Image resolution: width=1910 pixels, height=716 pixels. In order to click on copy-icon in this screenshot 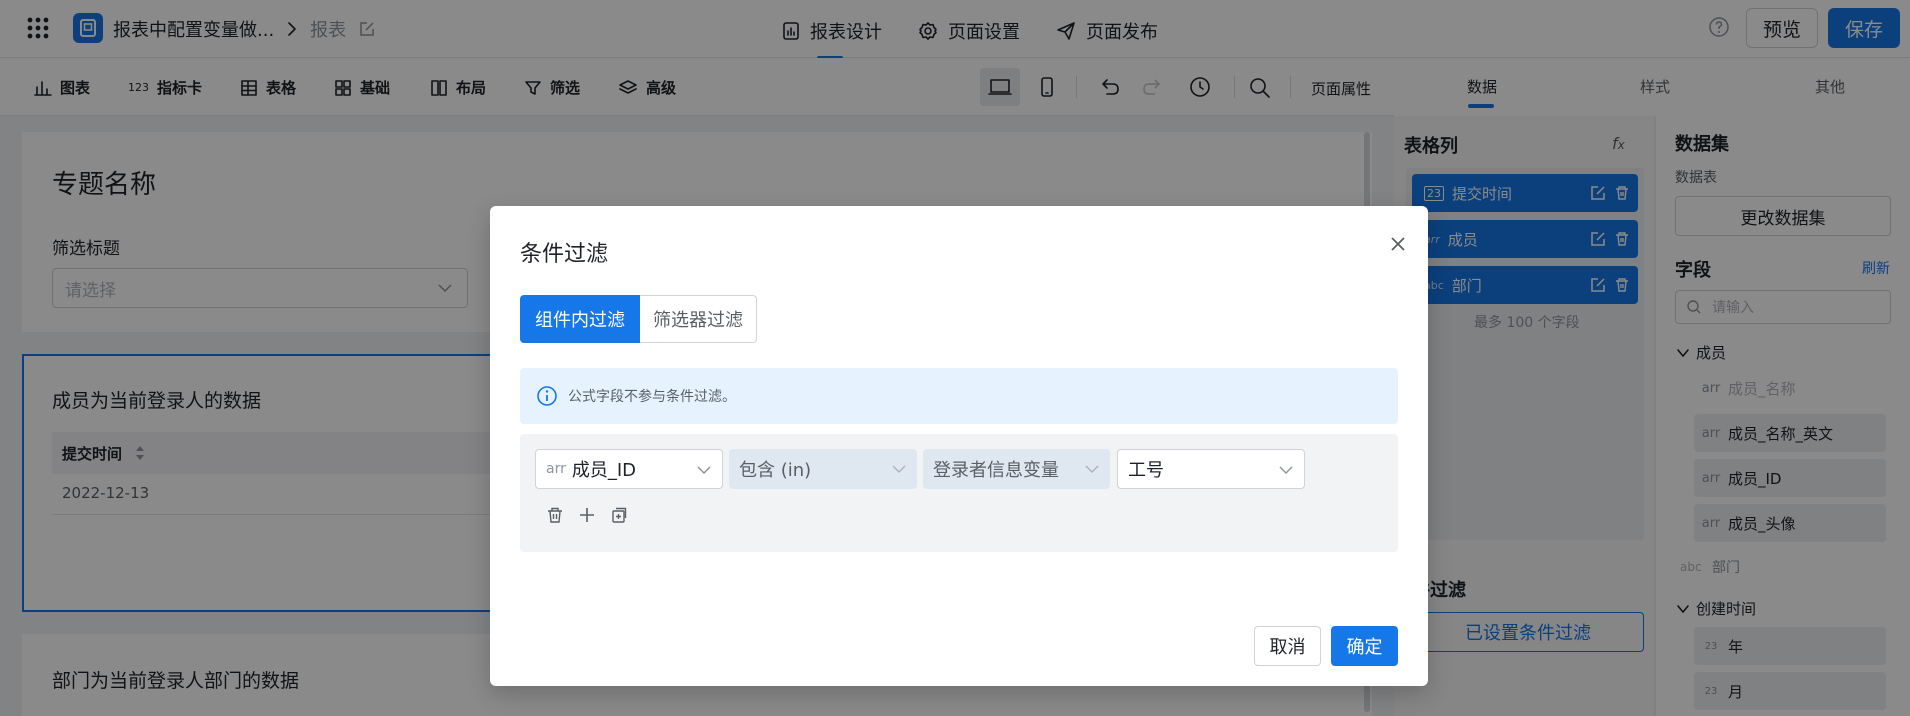, I will do `click(619, 515)`.